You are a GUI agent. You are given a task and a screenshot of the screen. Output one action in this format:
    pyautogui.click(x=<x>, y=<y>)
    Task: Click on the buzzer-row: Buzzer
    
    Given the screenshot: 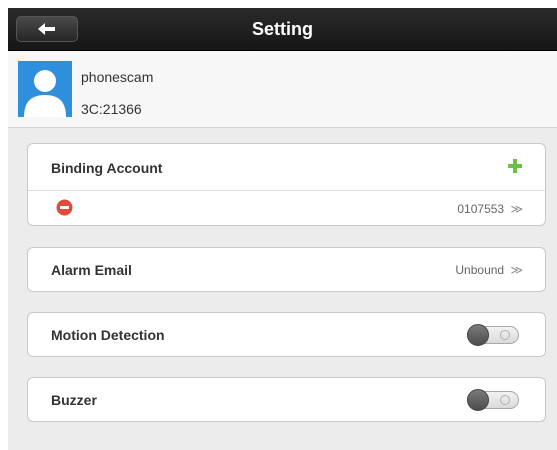 What is the action you would take?
    pyautogui.click(x=286, y=399)
    